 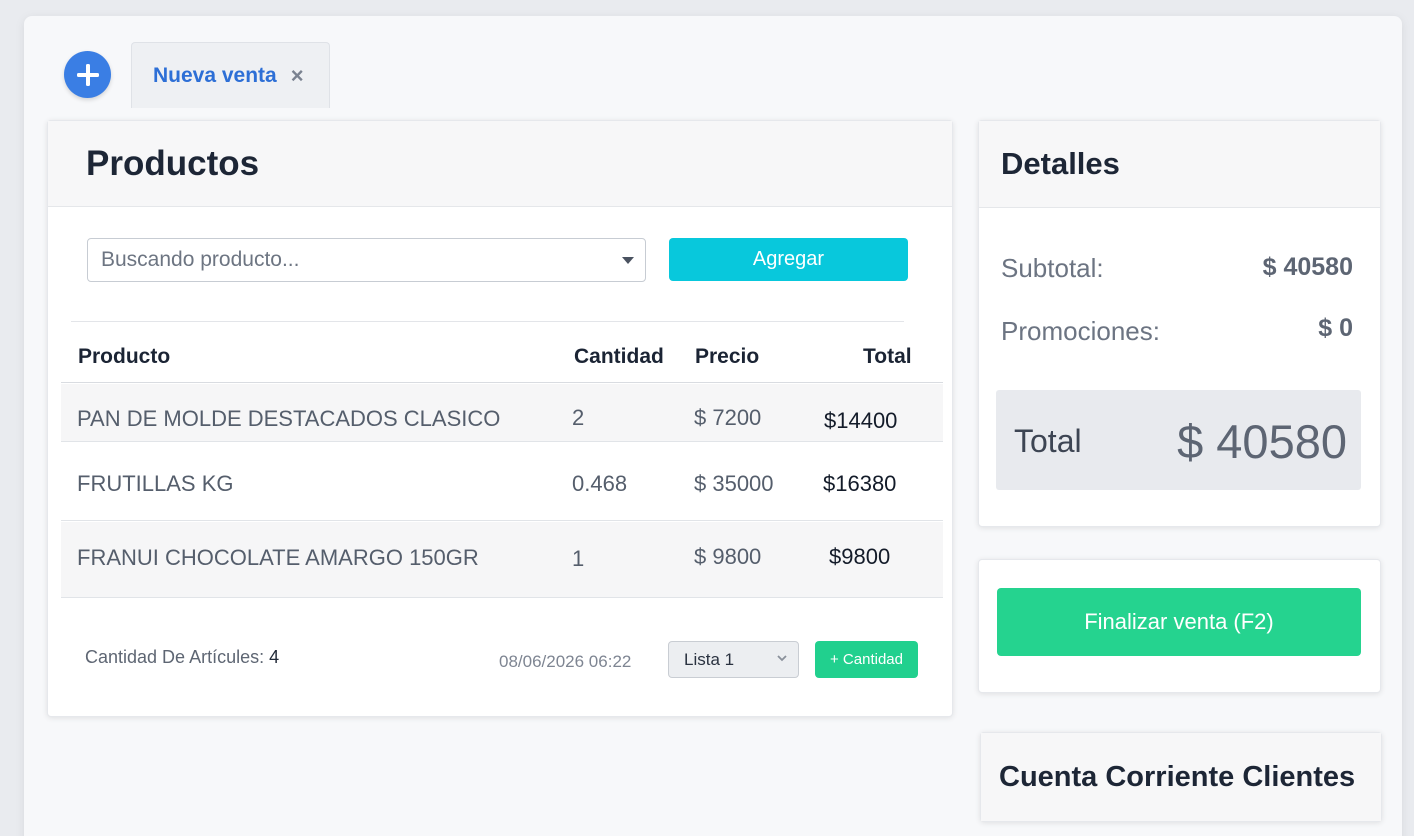 I want to click on tab-nueva-venta: Nueva venta ×, so click(x=230, y=75).